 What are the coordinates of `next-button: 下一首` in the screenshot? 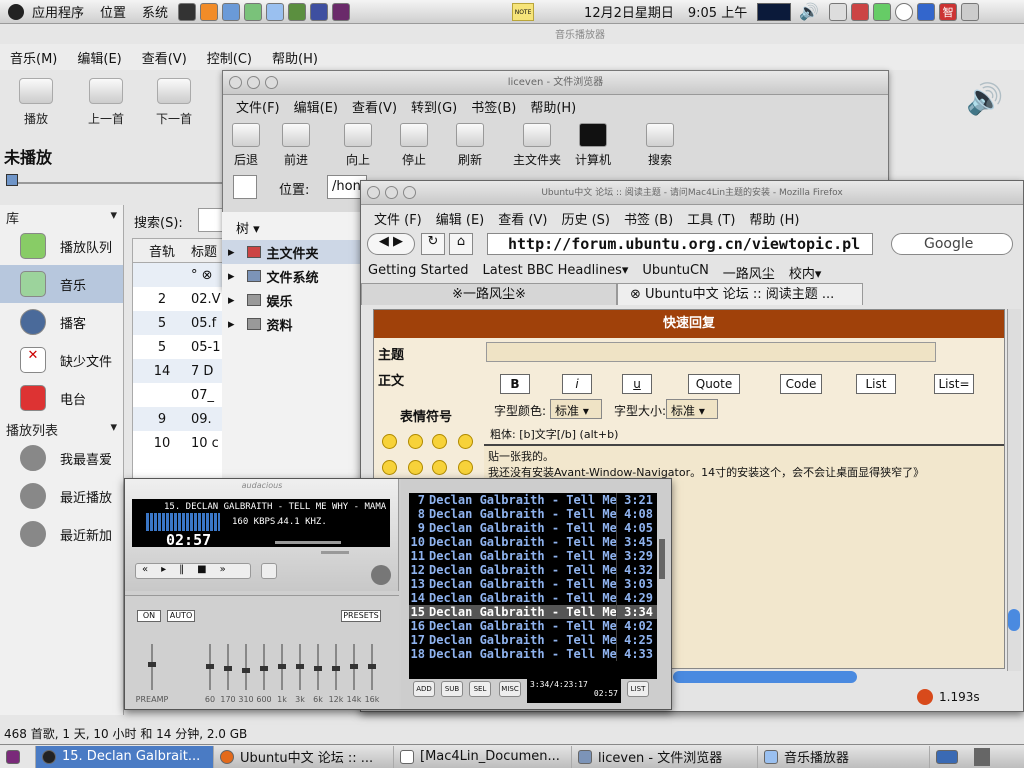 It's located at (174, 98).